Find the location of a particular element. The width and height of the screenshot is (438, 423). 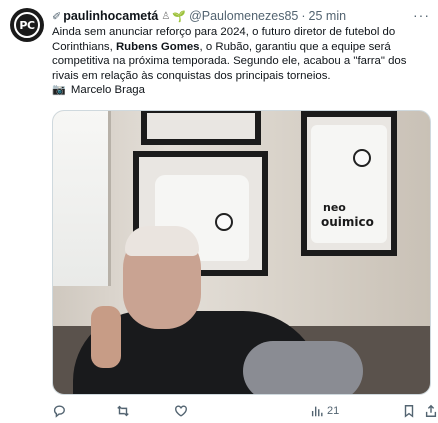

text-segment: , o Rubão, garantiu que a equipe será is located at coordinates (295, 46).